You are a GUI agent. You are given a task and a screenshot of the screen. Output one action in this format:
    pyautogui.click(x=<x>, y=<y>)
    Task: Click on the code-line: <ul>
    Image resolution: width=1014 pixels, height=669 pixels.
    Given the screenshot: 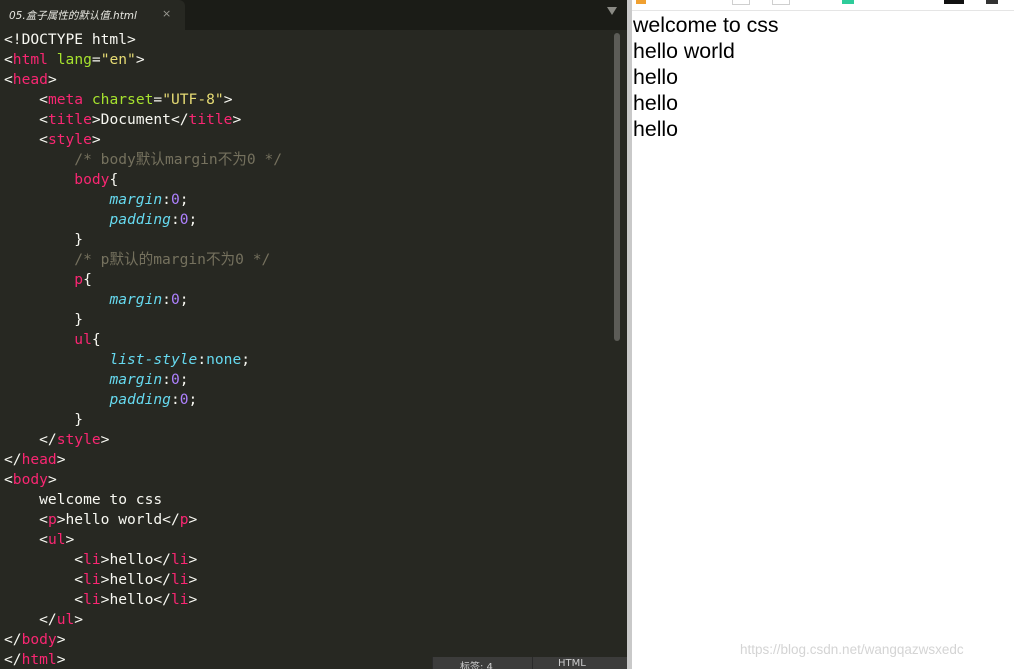 What is the action you would take?
    pyautogui.click(x=307, y=540)
    